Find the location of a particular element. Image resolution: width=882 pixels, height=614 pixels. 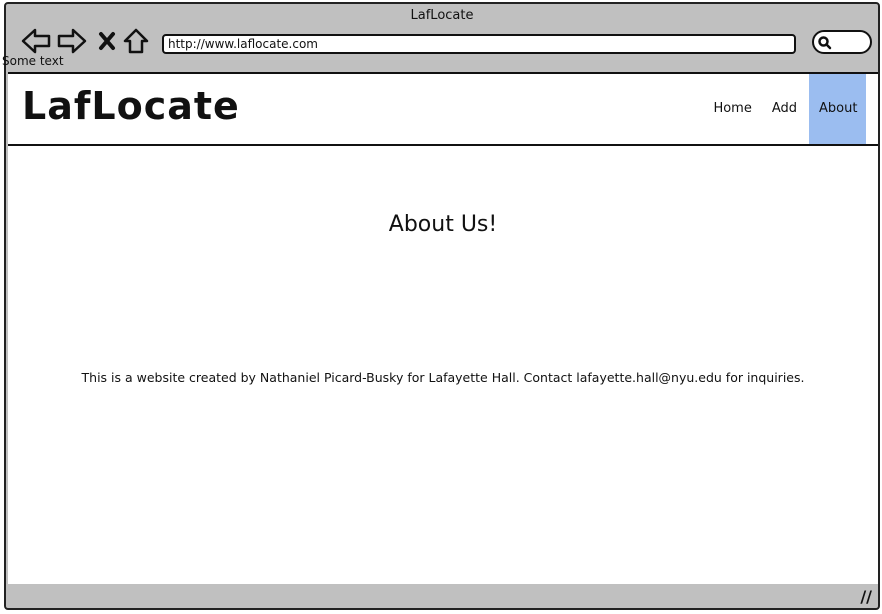

nav-item-add: Add is located at coordinates (784, 109).